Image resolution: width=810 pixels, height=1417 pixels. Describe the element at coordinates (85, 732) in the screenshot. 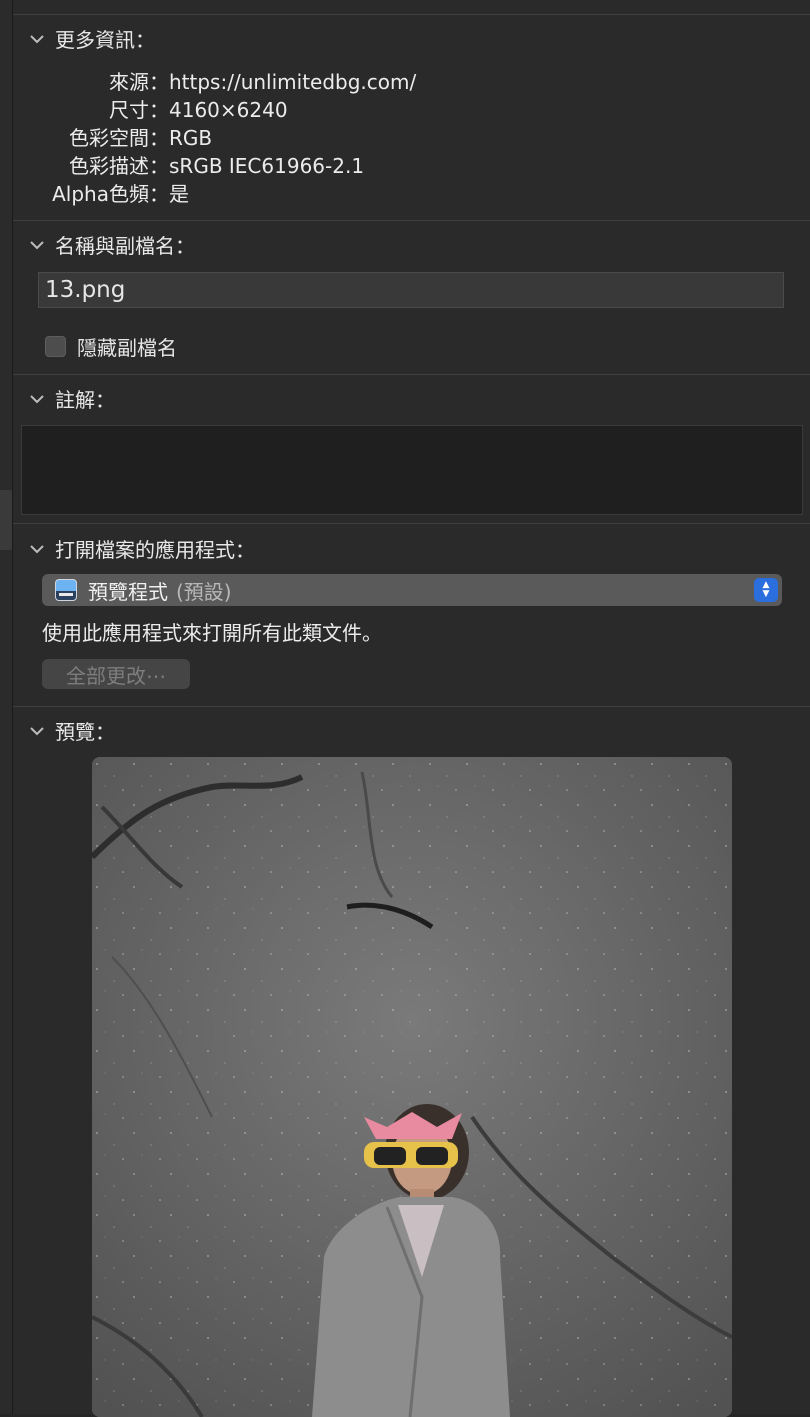

I see `preview-title: 預覽：` at that location.